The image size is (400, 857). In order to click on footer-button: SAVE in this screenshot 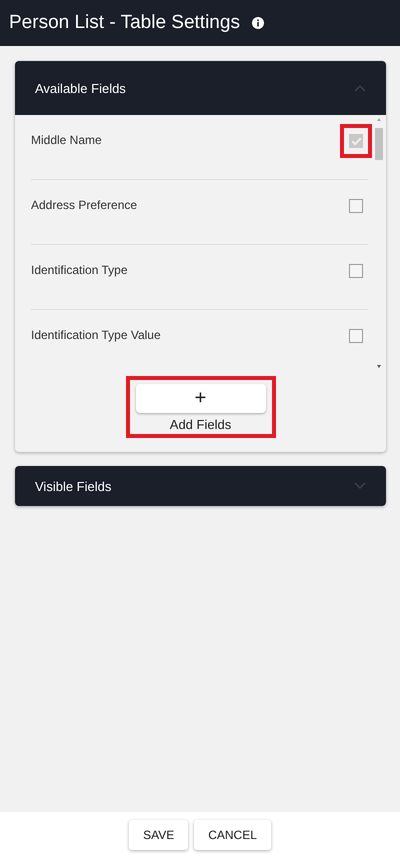, I will do `click(158, 835)`.